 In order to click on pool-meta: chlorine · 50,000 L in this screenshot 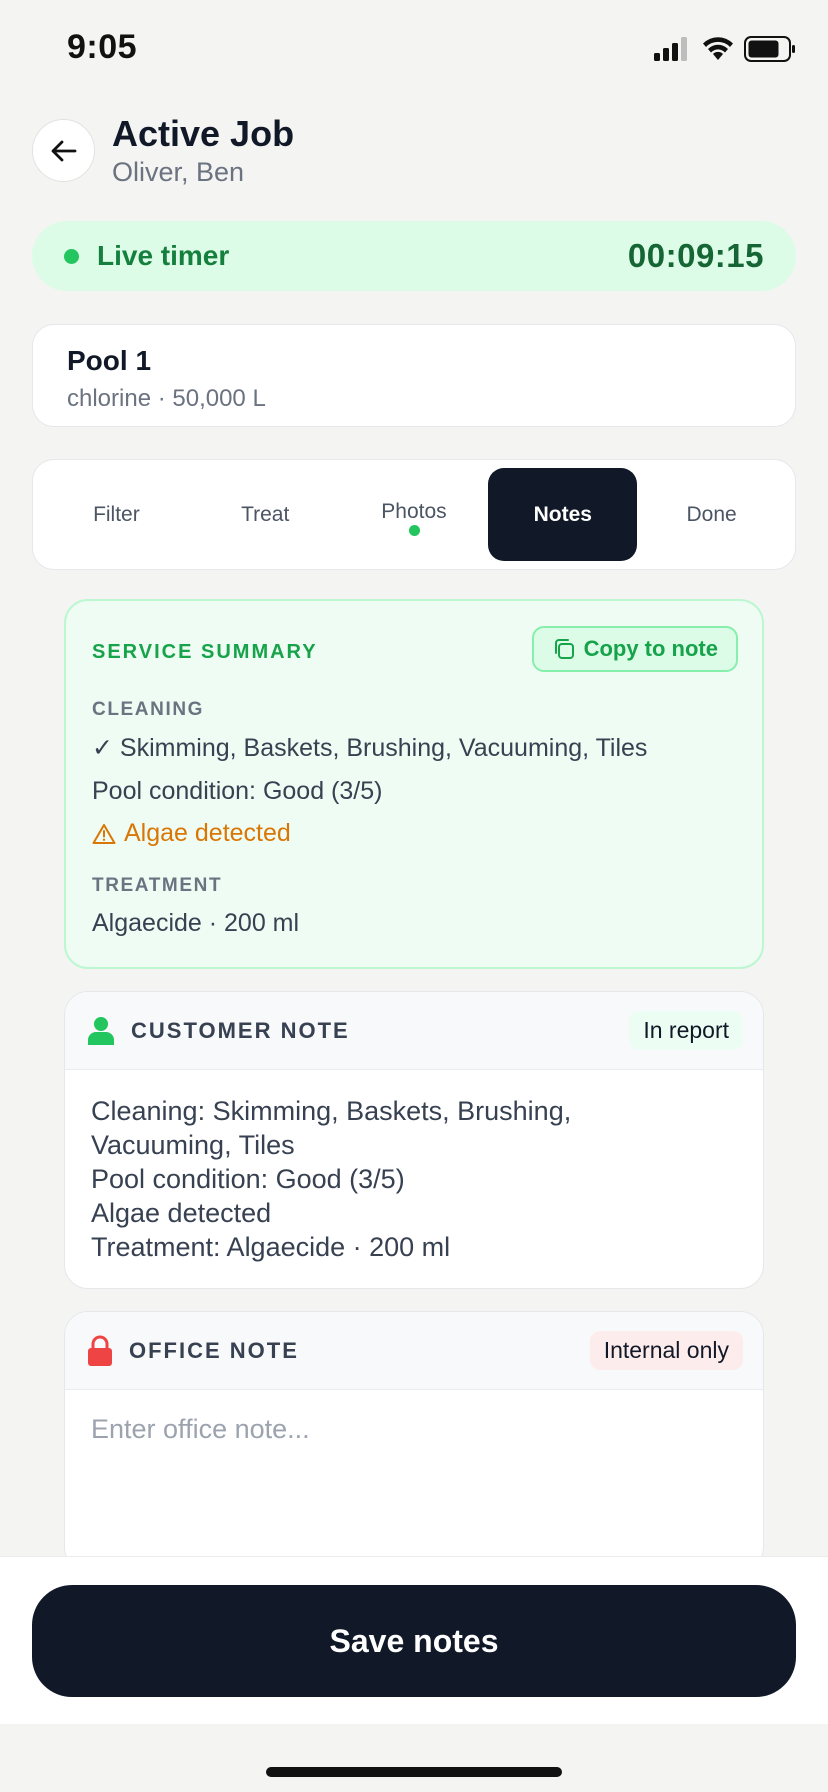, I will do `click(166, 398)`.